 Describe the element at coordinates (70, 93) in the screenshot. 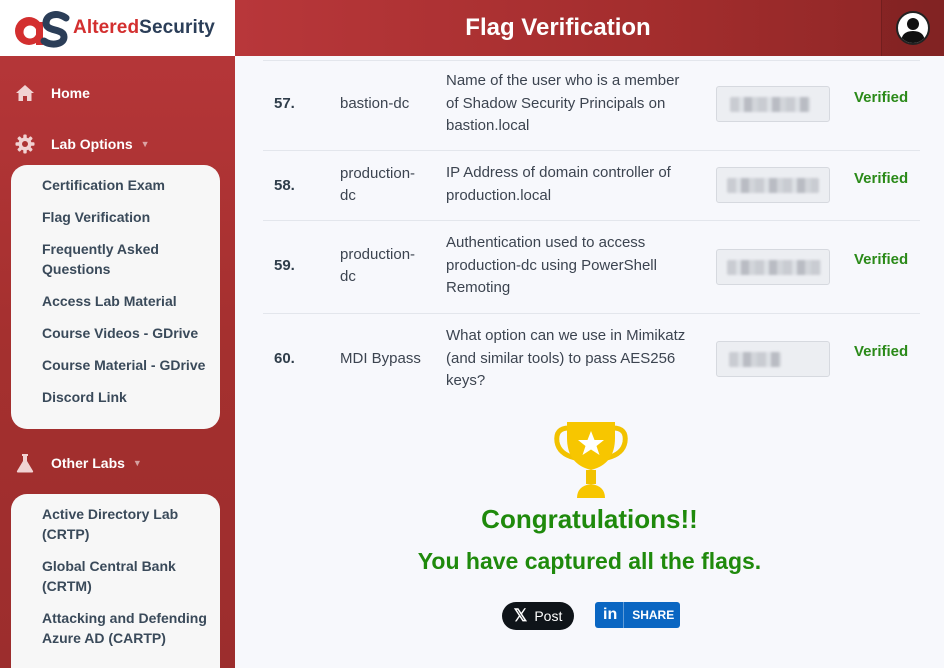

I see `sidebar-item-label: Home` at that location.